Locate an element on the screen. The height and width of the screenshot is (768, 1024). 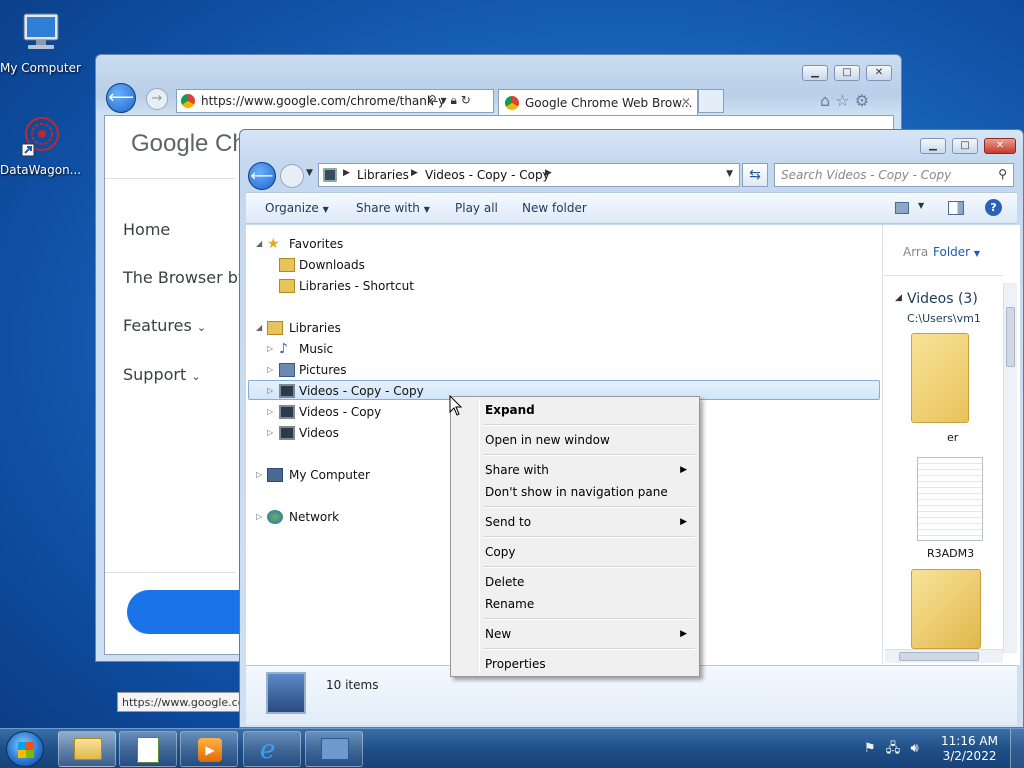
menu-item-delete: Delete is located at coordinates (575, 582).